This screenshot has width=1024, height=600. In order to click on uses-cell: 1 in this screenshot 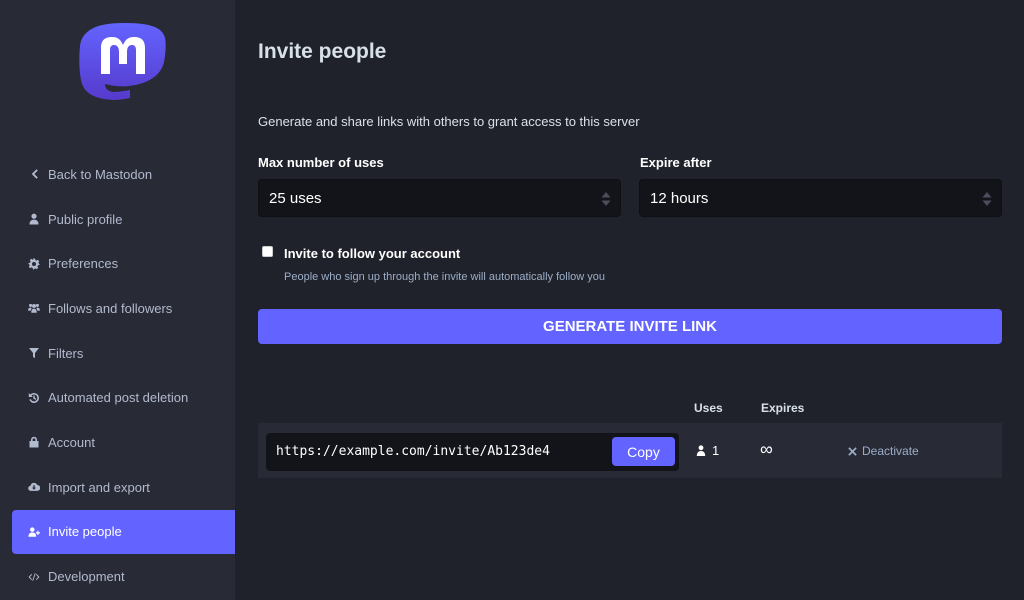, I will do `click(707, 450)`.